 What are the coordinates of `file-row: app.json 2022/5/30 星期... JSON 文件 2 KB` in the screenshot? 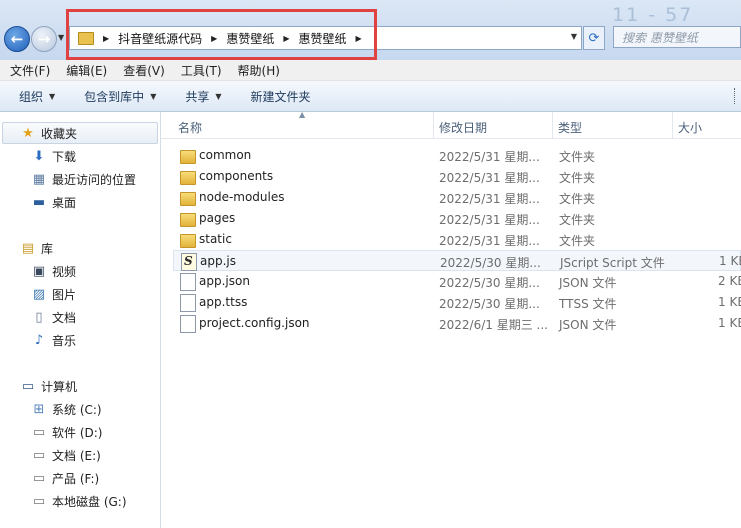 It's located at (457, 281).